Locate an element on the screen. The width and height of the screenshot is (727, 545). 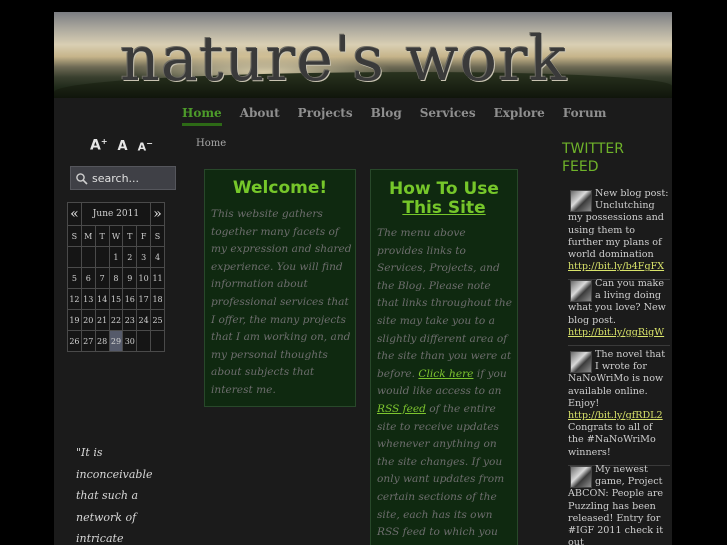
calendar-day: 27 is located at coordinates (88, 341).